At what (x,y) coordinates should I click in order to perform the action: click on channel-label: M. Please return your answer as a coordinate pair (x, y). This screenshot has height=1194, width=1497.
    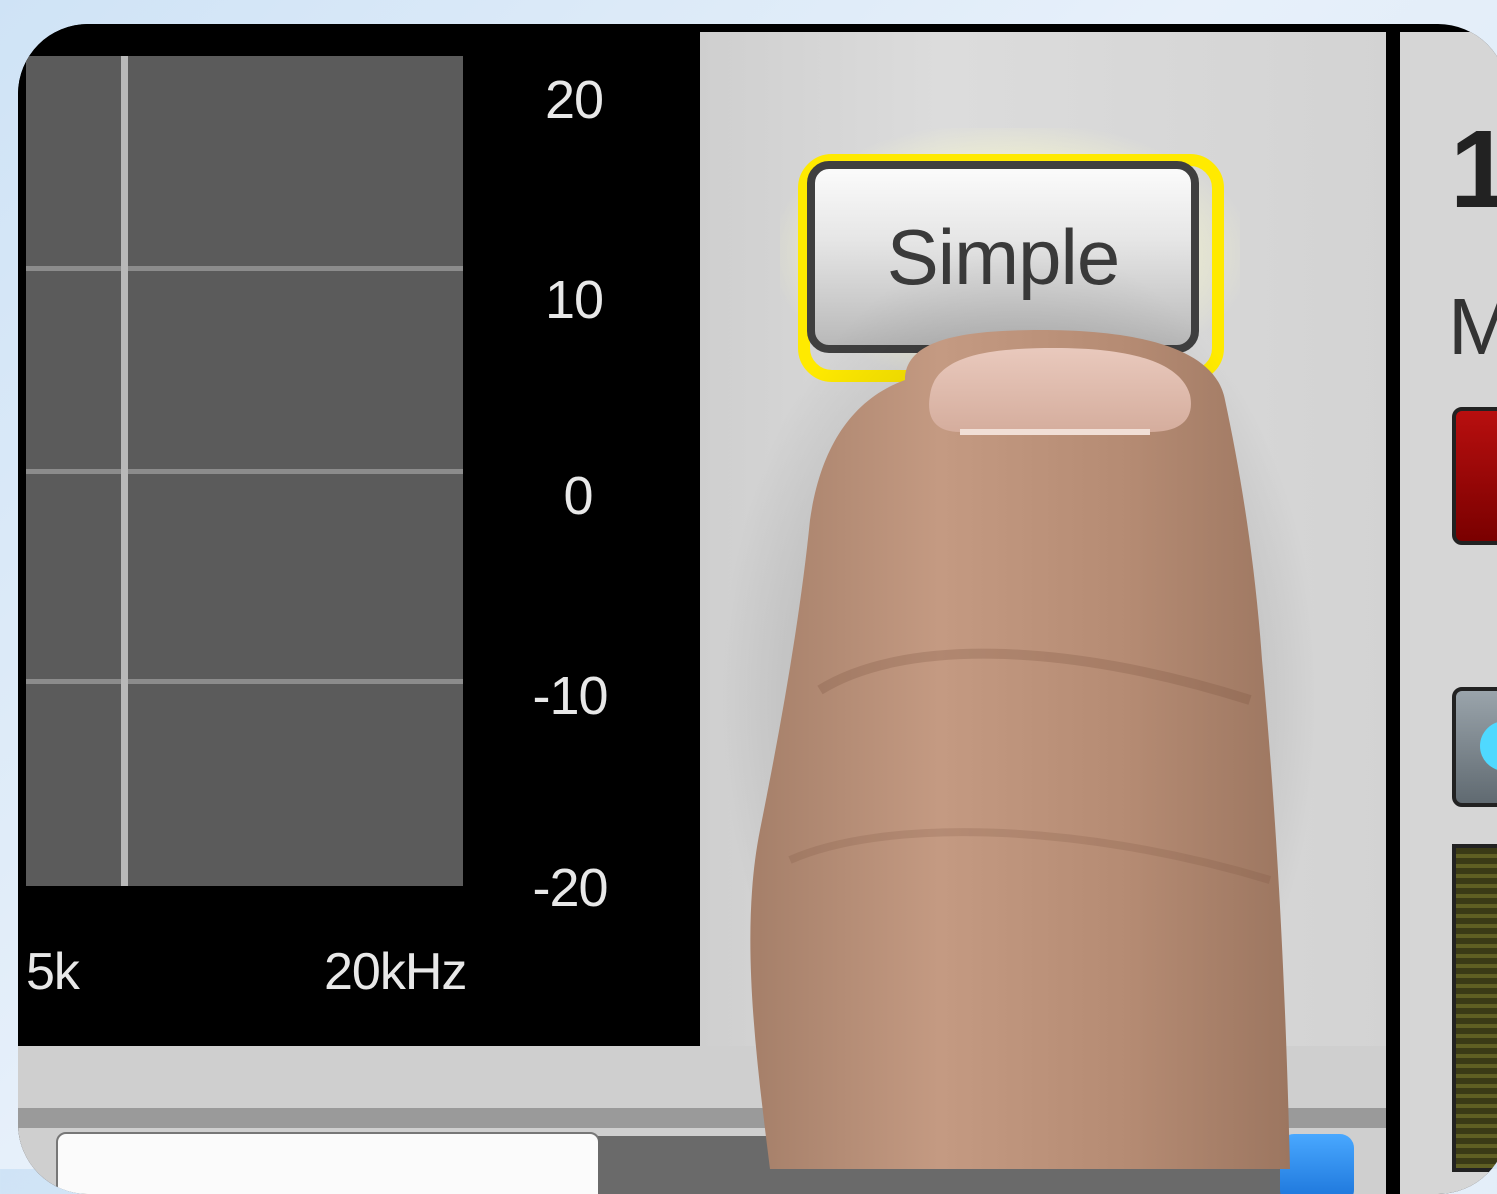
    Looking at the image, I should click on (1472, 326).